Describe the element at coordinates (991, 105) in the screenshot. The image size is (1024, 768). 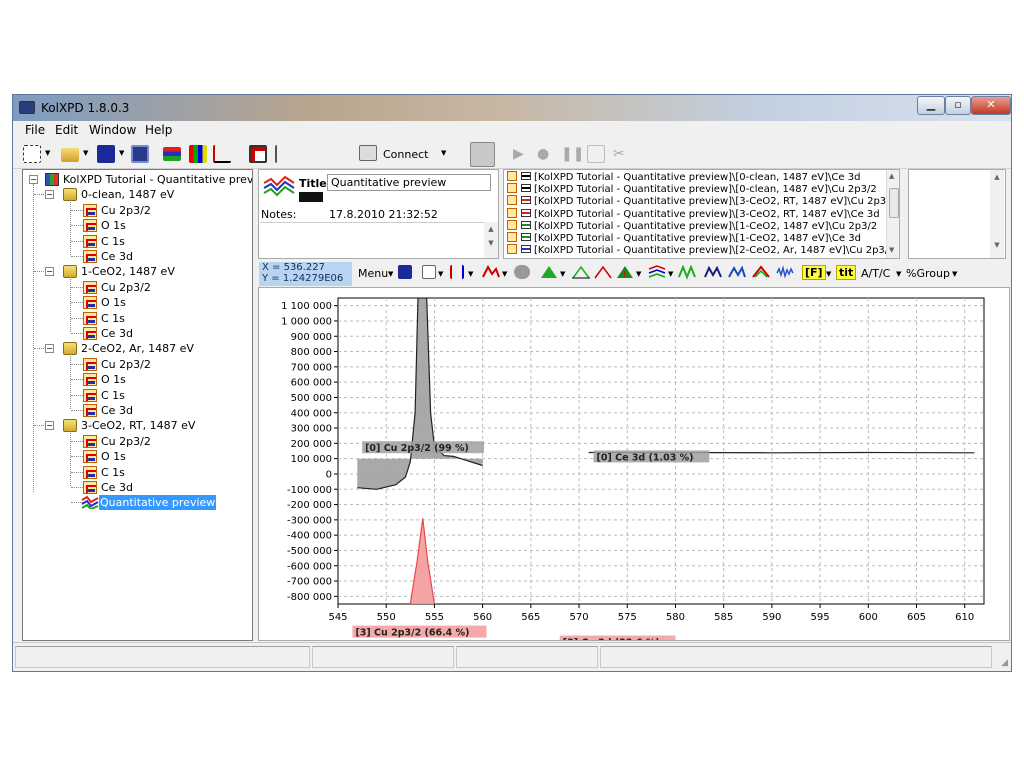
I see `close-button: ✕` at that location.